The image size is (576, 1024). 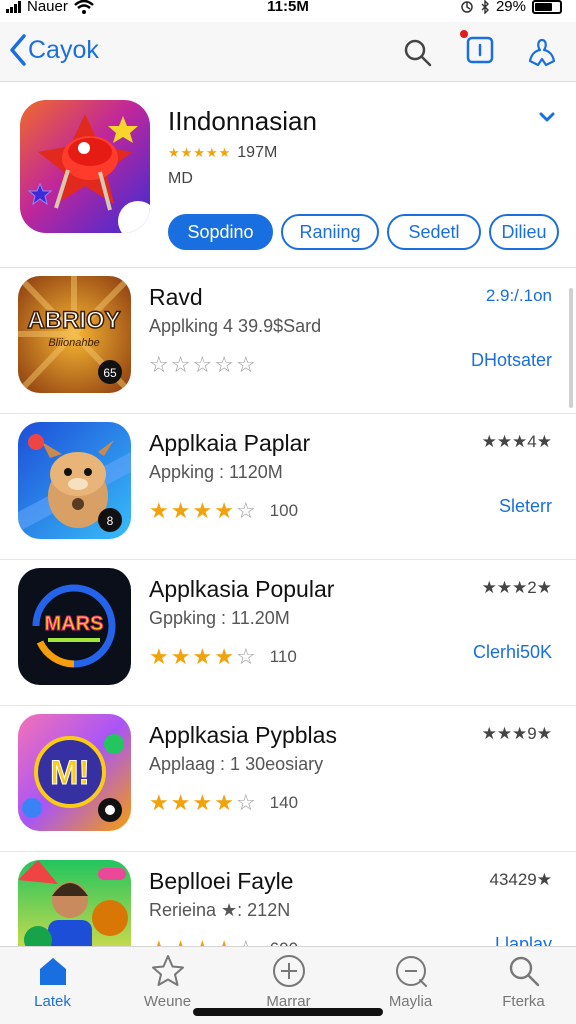 What do you see at coordinates (200, 152) in the screenshot?
I see `rating-stars: ★★★★★` at bounding box center [200, 152].